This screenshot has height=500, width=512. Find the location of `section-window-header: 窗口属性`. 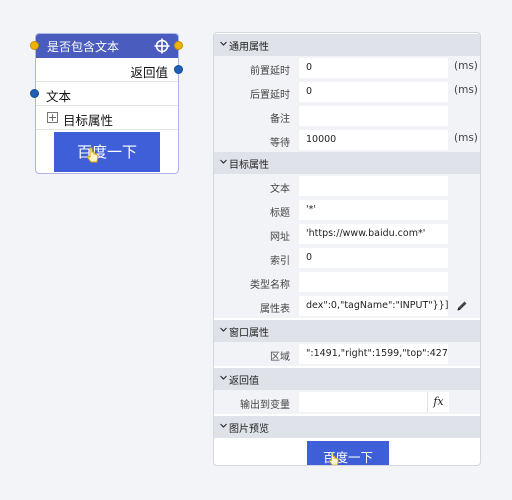

section-window-header: 窗口属性 is located at coordinates (347, 331).